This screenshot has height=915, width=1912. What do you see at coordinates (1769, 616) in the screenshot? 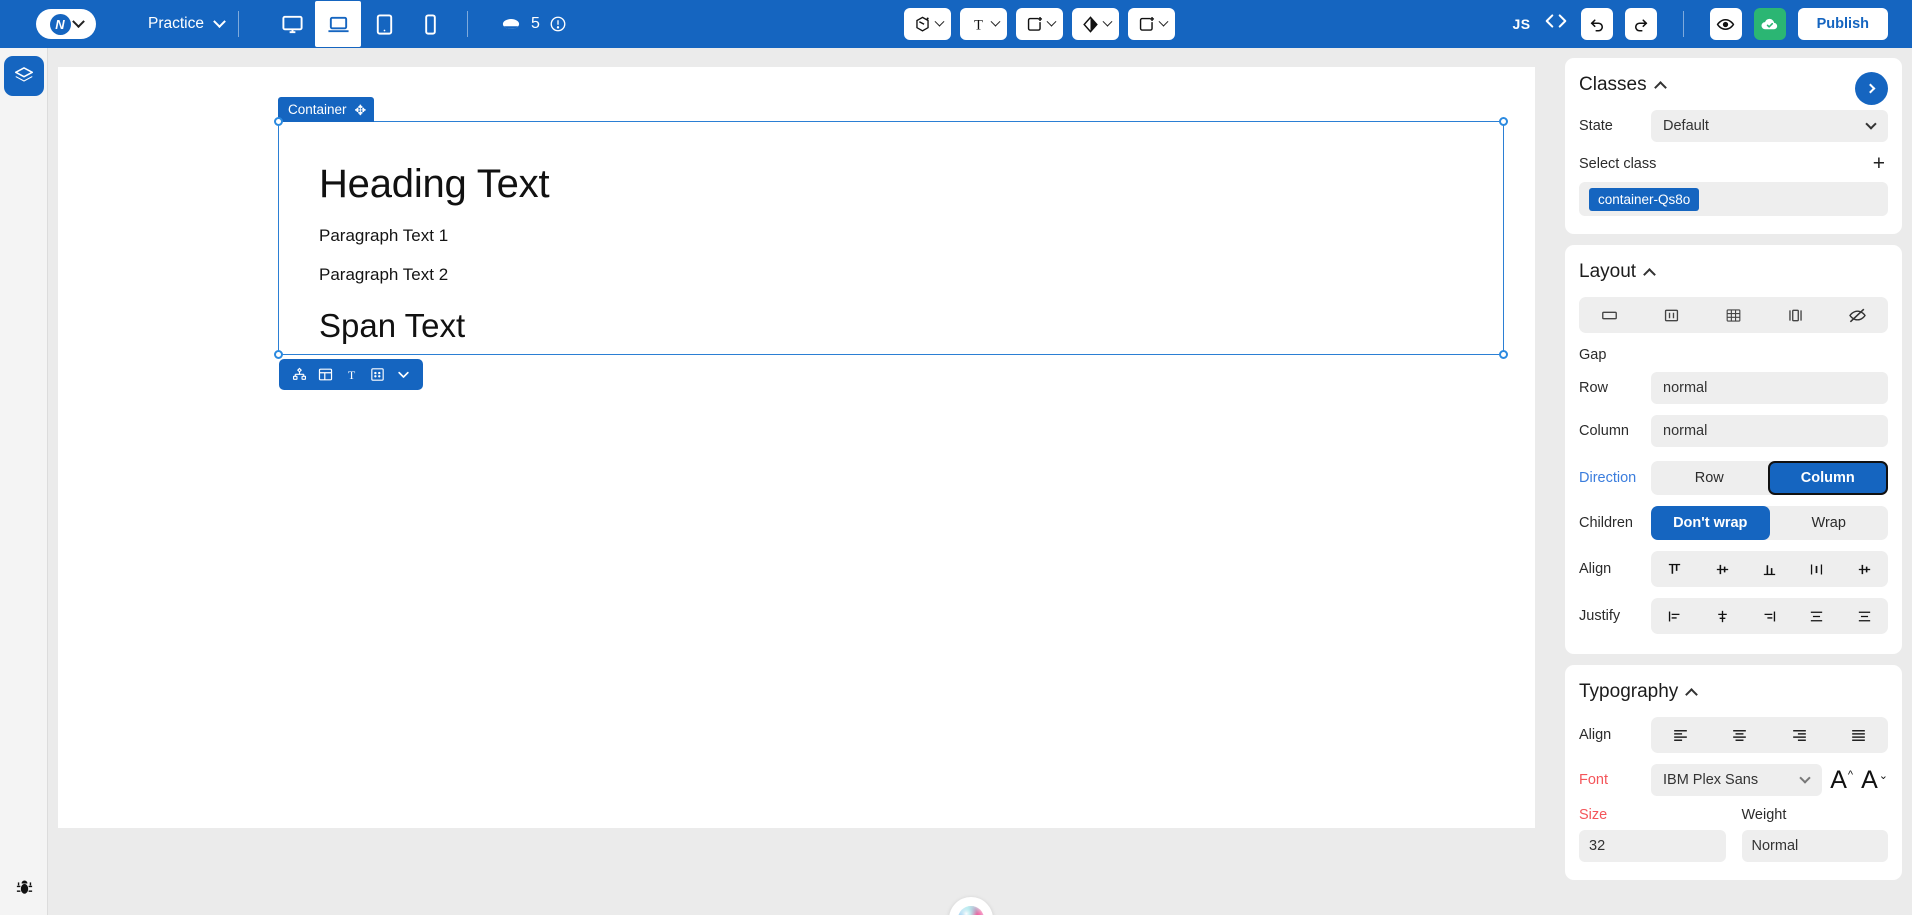
I see `justify-end-button` at bounding box center [1769, 616].